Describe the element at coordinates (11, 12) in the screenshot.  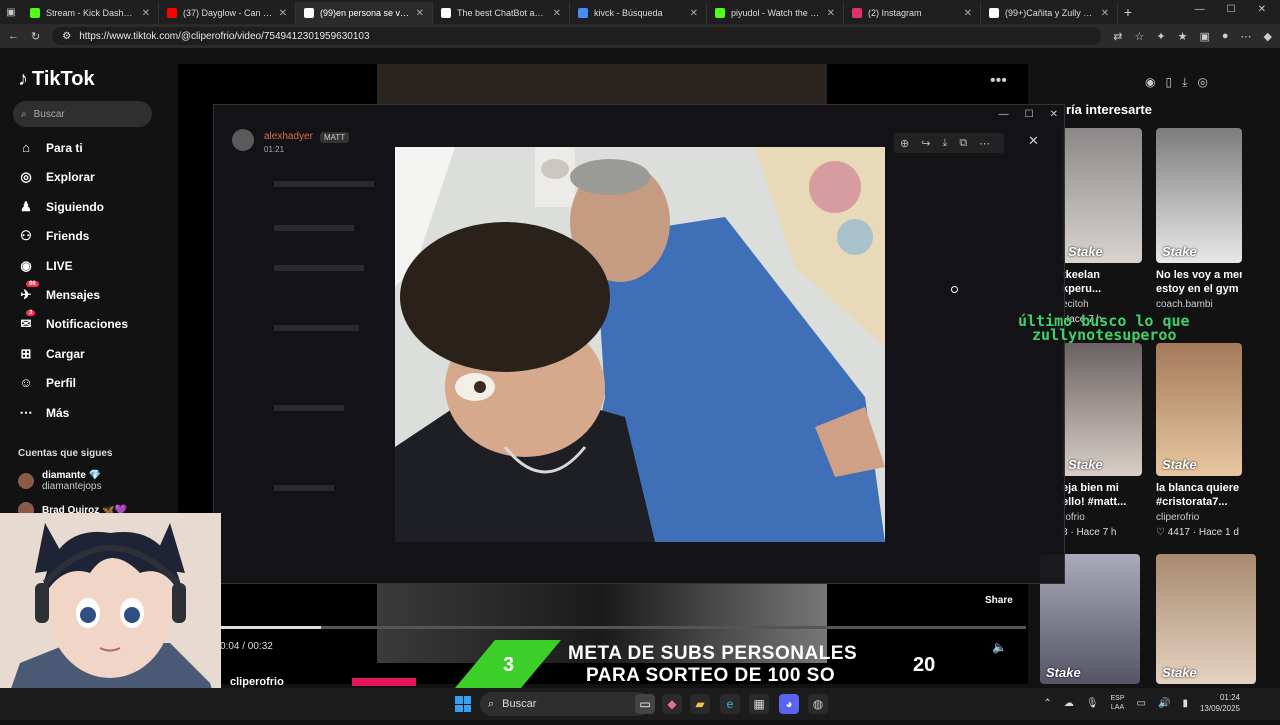
I see `tab-actions-icon: ▣` at that location.